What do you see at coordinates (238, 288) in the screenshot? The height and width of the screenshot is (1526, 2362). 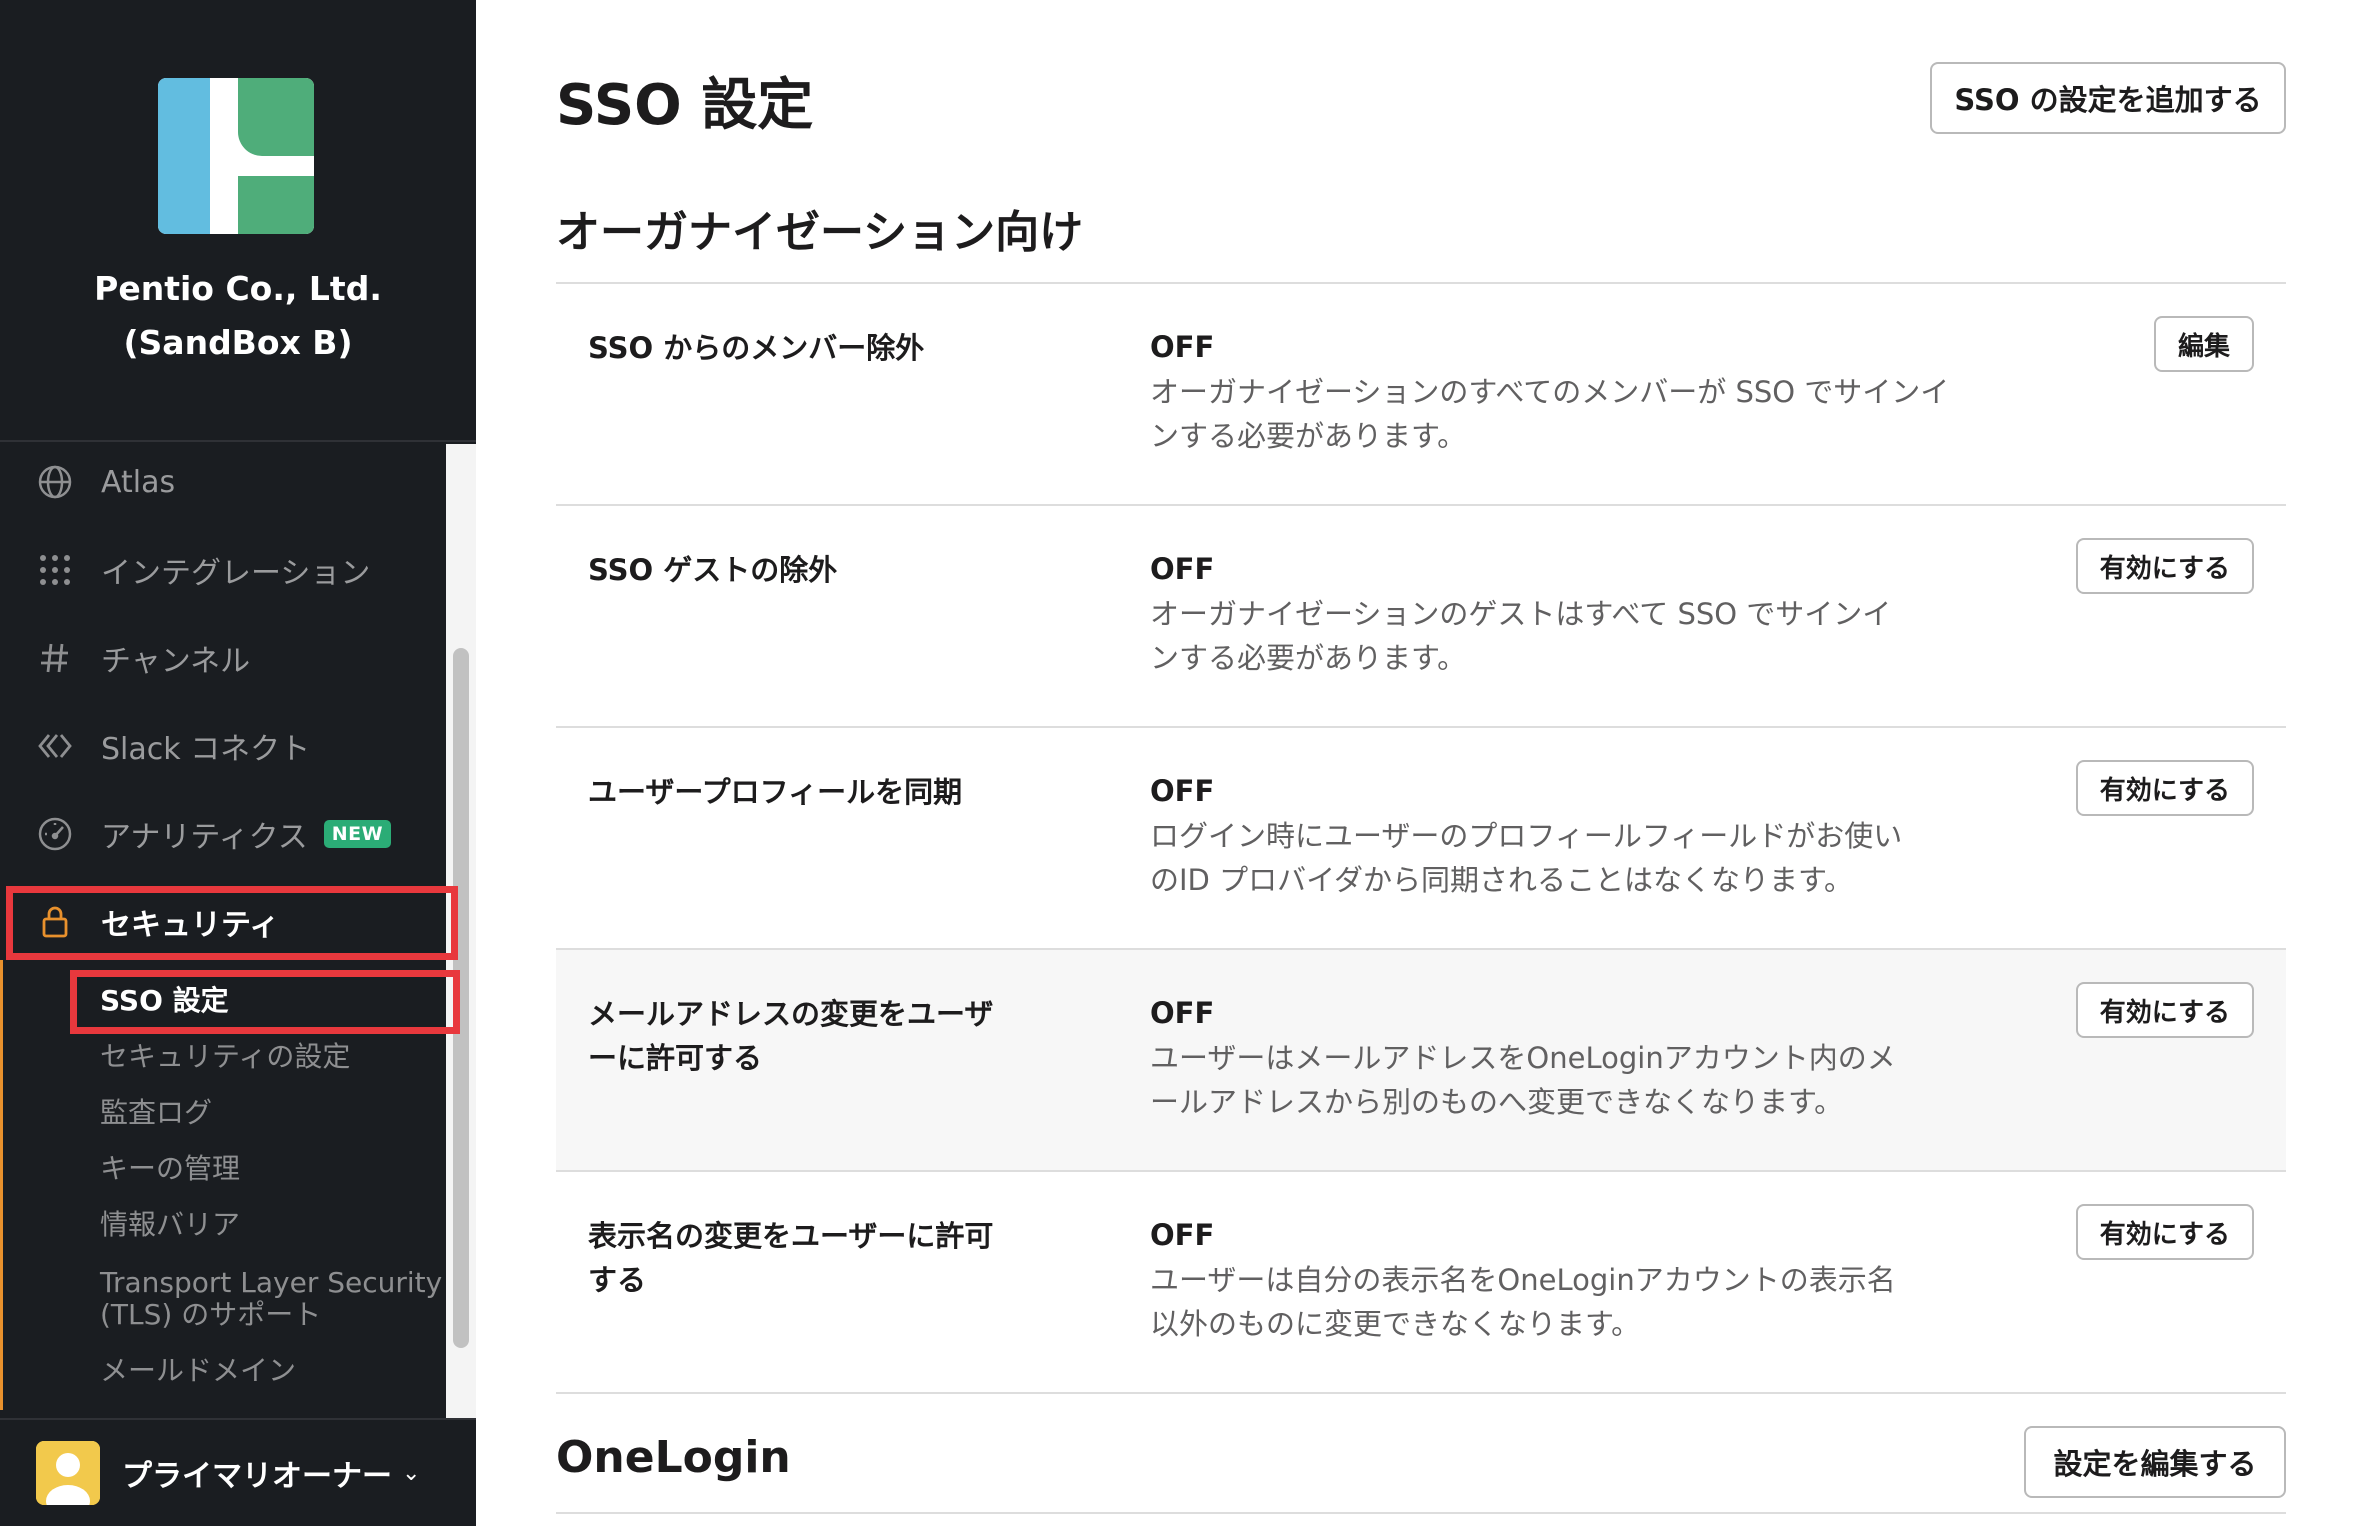 I see `org-name-line1: Pentio Co., Ltd.` at bounding box center [238, 288].